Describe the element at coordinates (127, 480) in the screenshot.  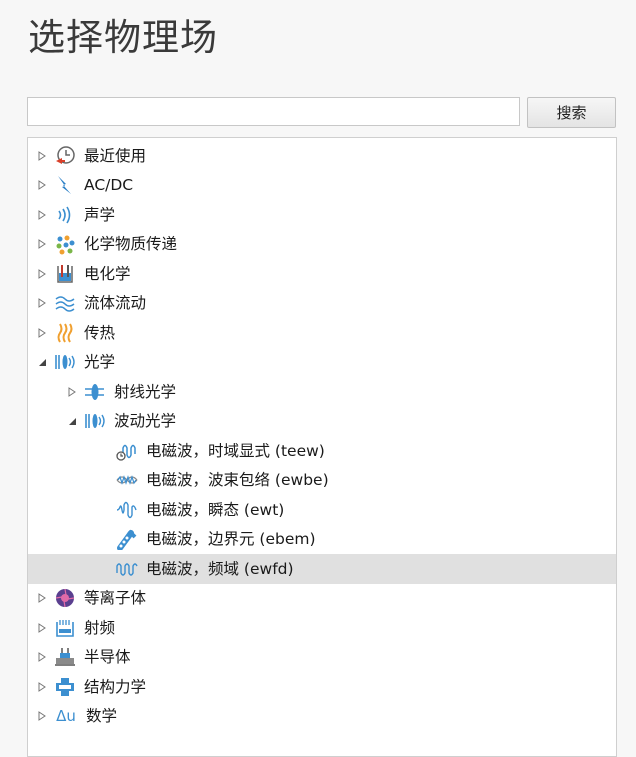
I see `beam-envelope-icon` at that location.